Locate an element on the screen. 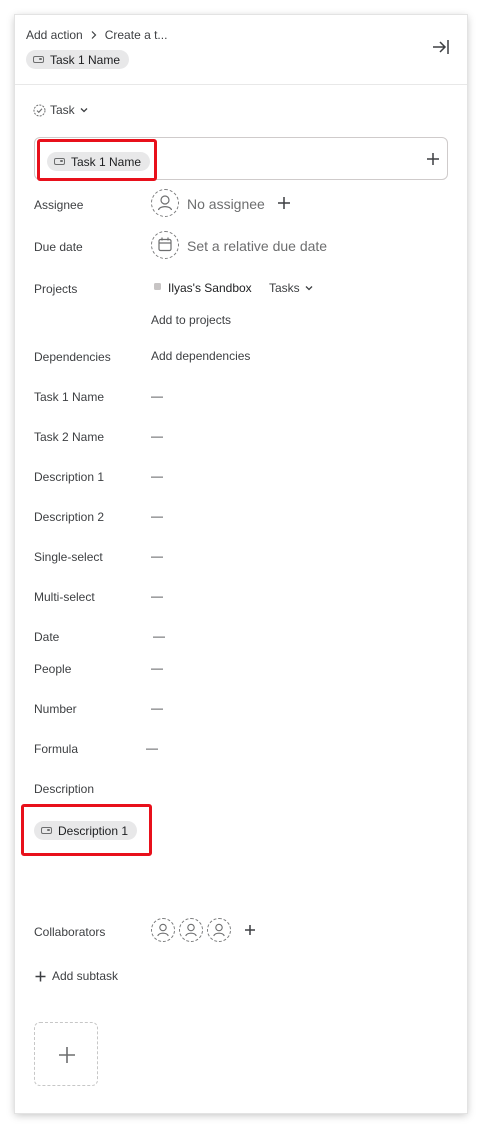 This screenshot has width=482, height=1135. custom-field-label: Number is located at coordinates (55, 709).